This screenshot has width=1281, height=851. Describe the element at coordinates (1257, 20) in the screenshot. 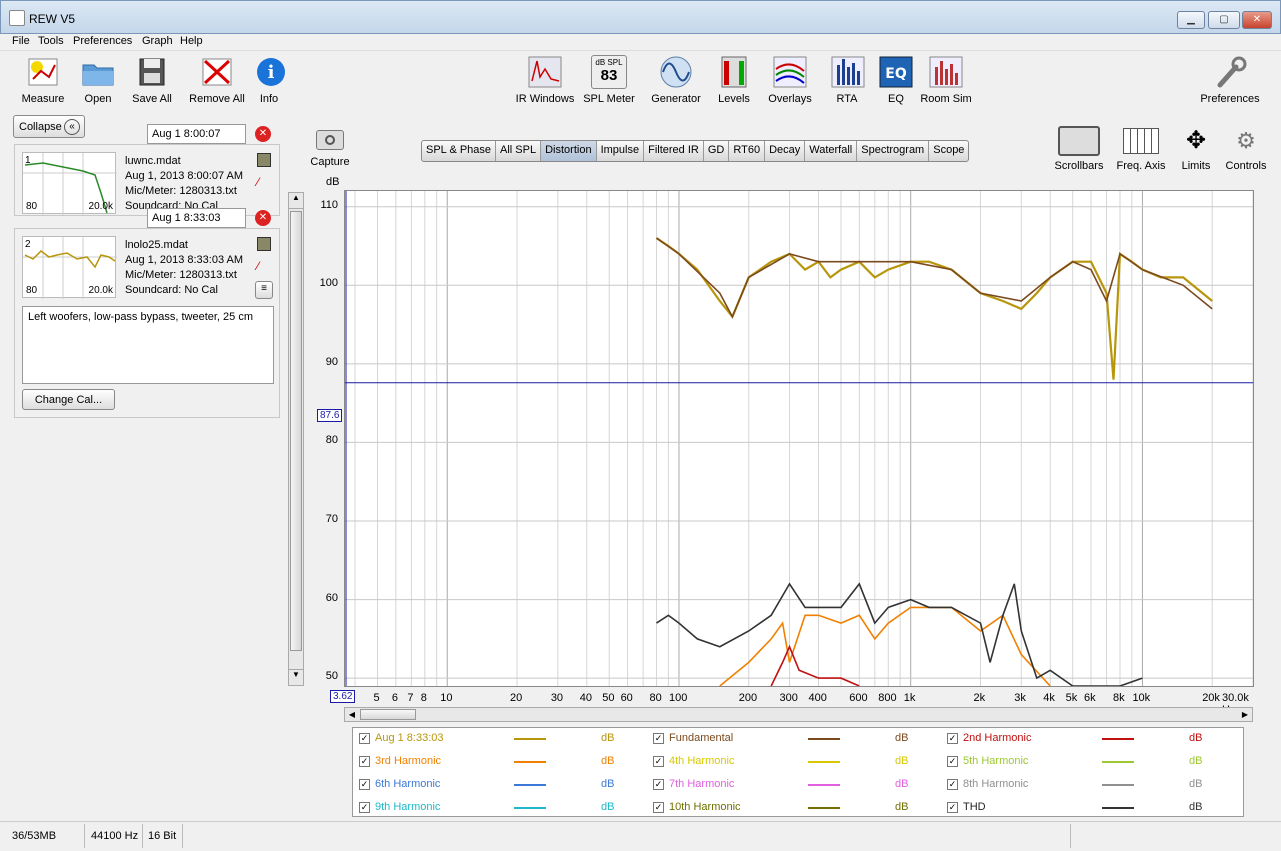

I see `close-window-button: ✕` at that location.